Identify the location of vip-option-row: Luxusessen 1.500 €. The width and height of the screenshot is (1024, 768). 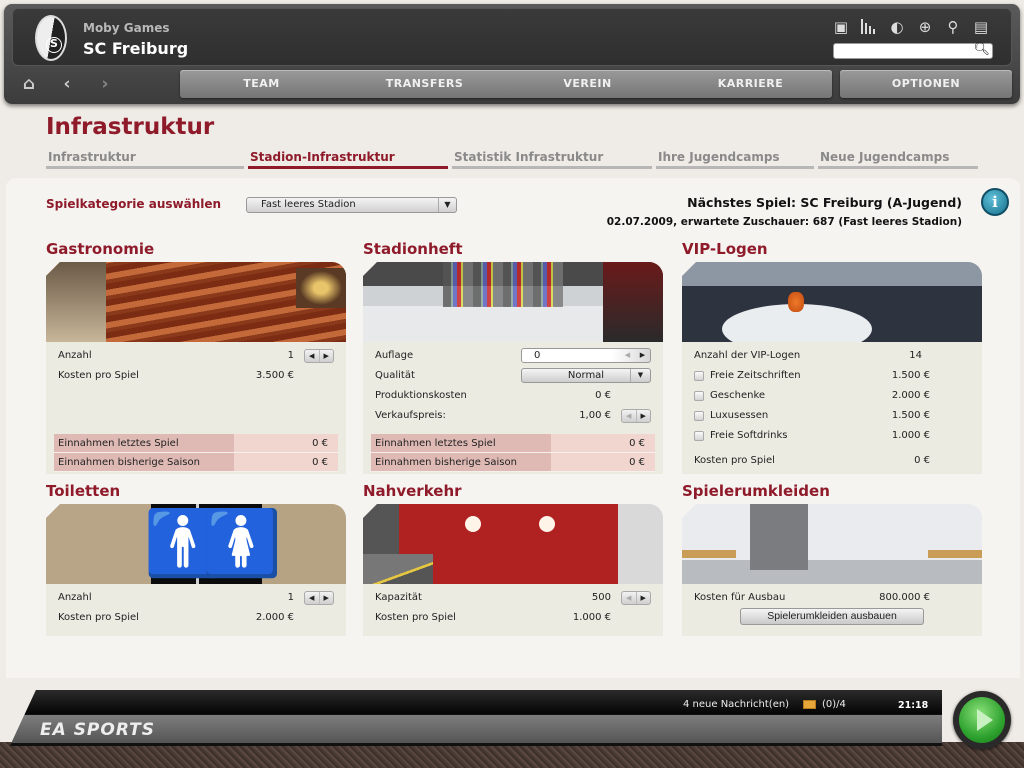
(832, 416).